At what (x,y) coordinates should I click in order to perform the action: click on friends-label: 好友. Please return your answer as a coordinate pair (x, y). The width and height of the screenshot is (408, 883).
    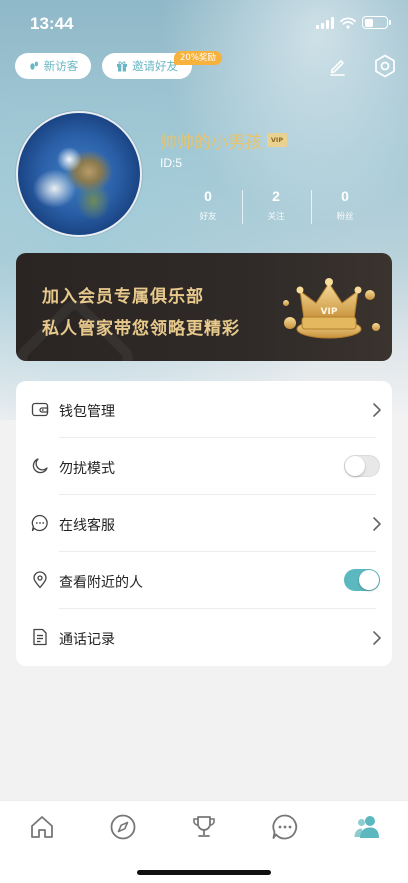
    Looking at the image, I should click on (208, 217).